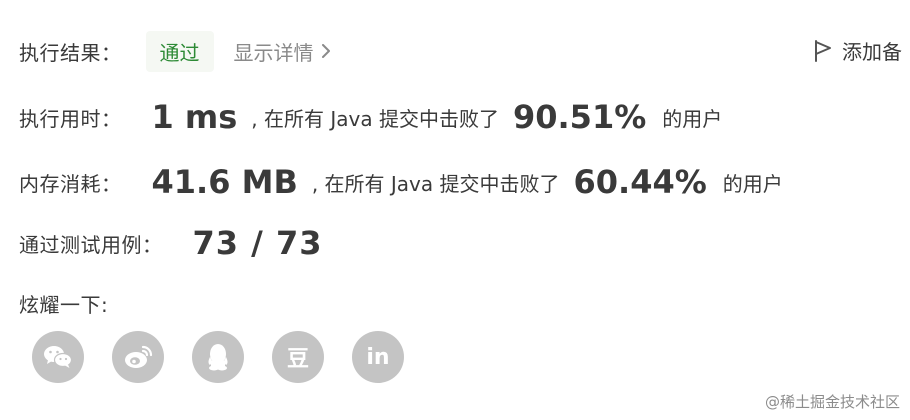 The width and height of the screenshot is (910, 420). Describe the element at coordinates (375, 118) in the screenshot. I see `runtime-beat-text: , 在所有 Java 提交中击败了` at that location.